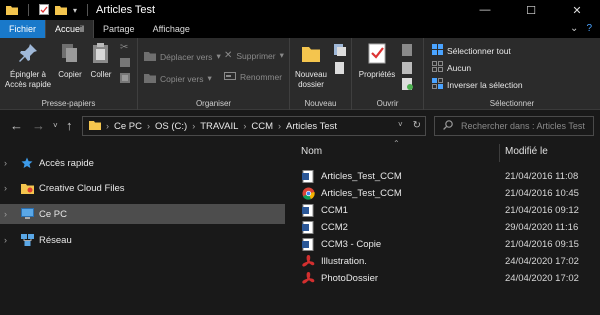 This screenshot has width=600, height=315. What do you see at coordinates (447, 244) in the screenshot?
I see `file-row: CCM3 - Copie 21/04/2016 09:15` at bounding box center [447, 244].